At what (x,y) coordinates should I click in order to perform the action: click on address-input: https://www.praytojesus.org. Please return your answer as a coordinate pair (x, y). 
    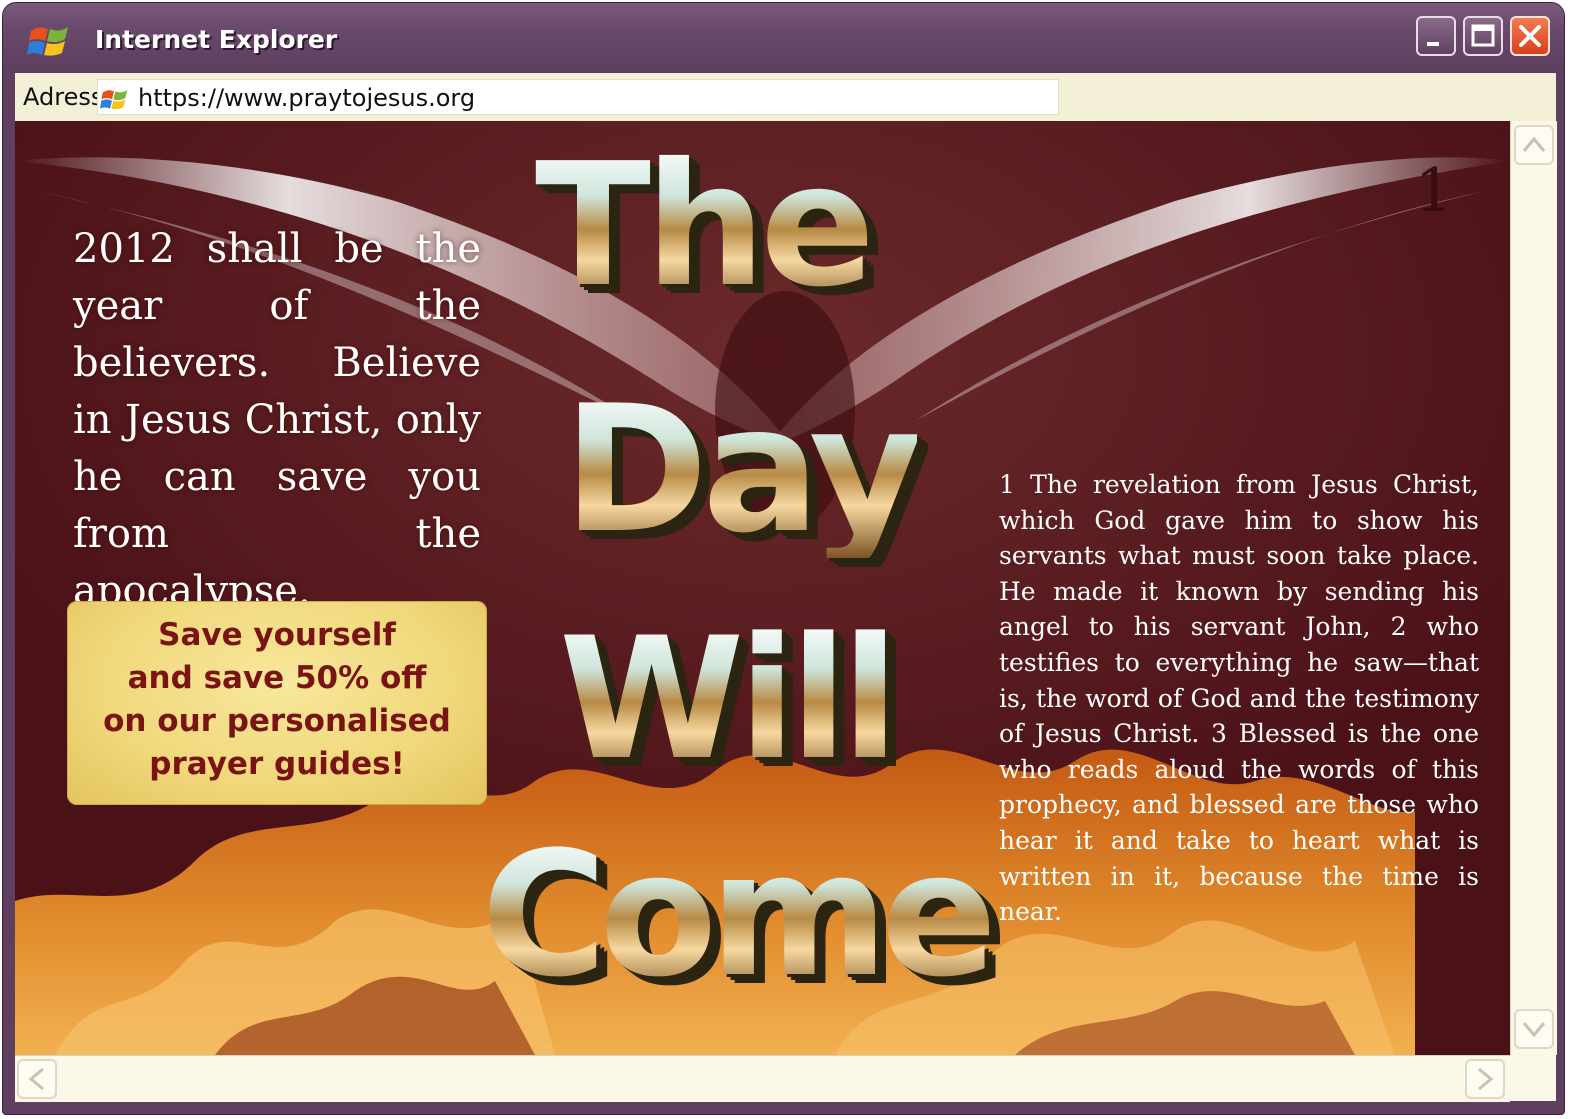
    Looking at the image, I should click on (578, 97).